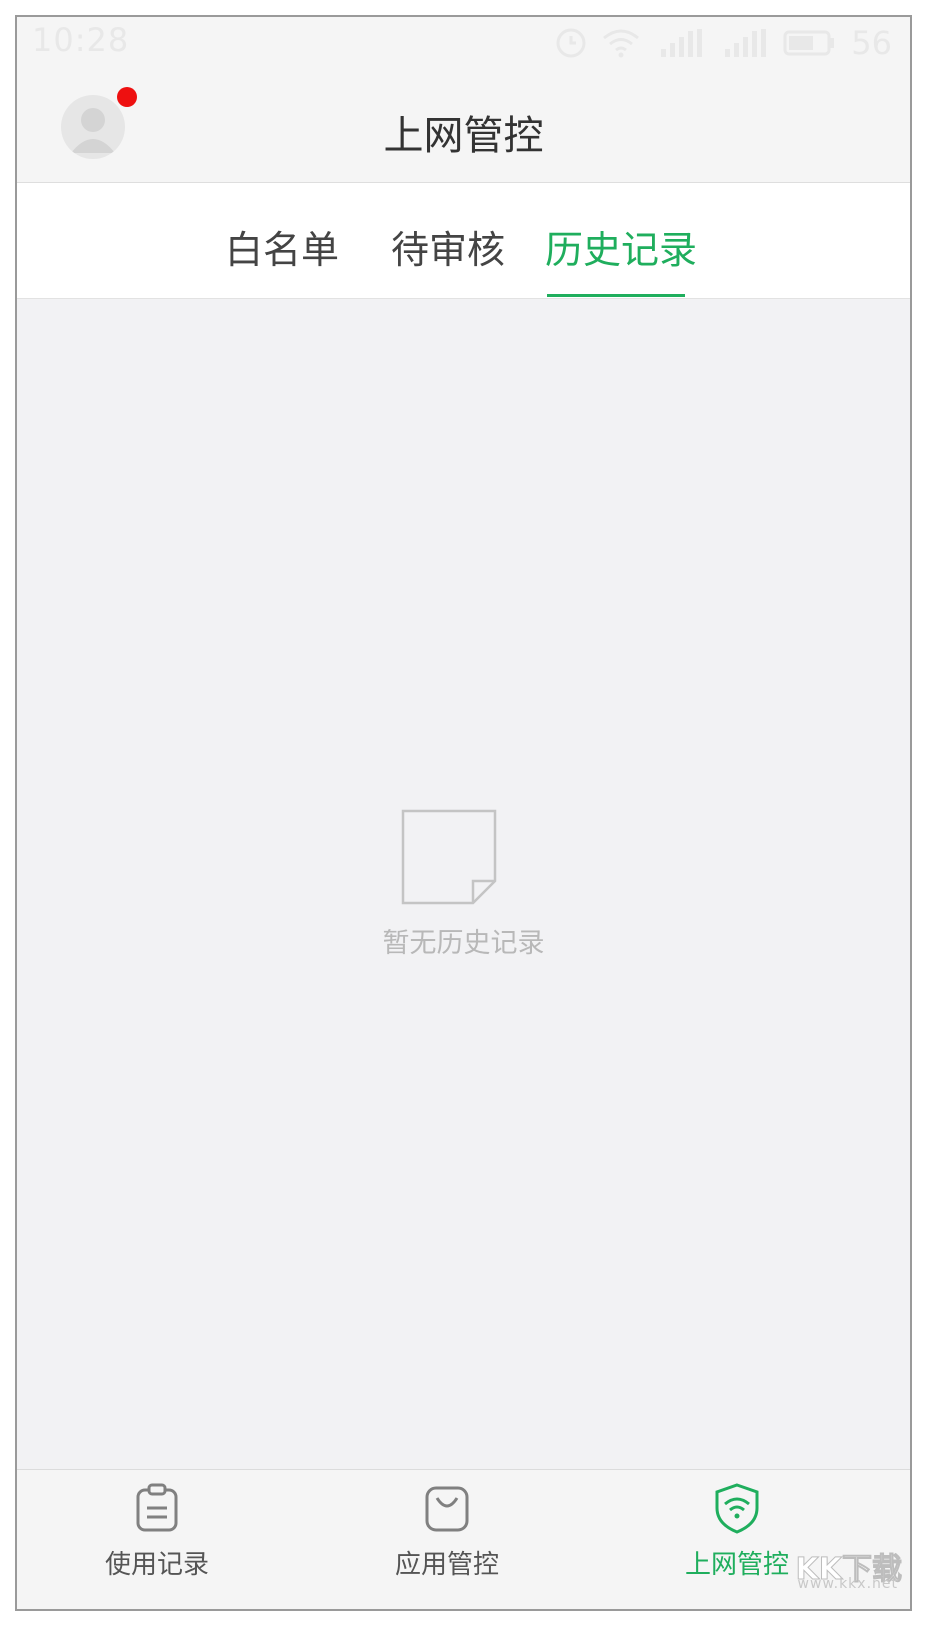  Describe the element at coordinates (463, 42) in the screenshot. I see `status-bar: 10:28 56` at that location.